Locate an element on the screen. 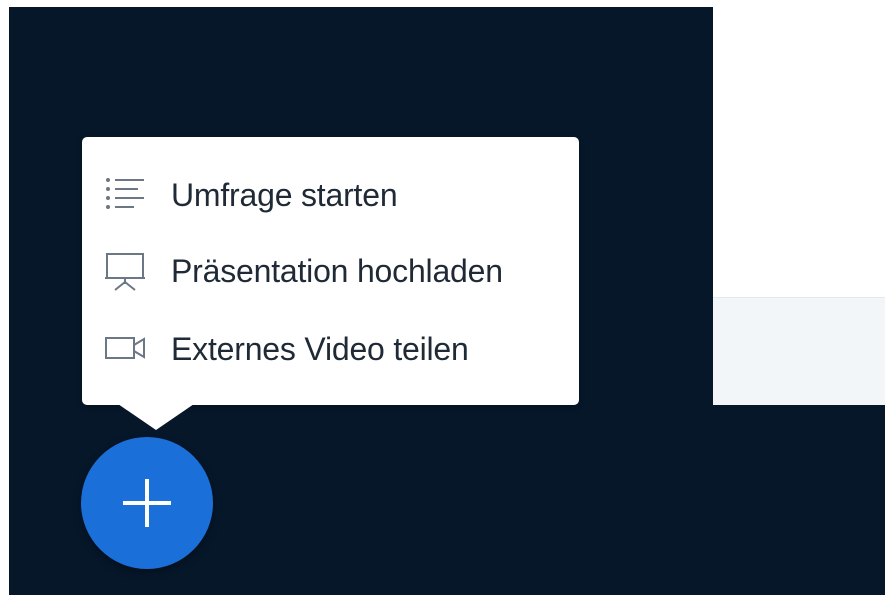 The height and width of the screenshot is (595, 885). menu-item-label: Externes Video teilen is located at coordinates (320, 348).